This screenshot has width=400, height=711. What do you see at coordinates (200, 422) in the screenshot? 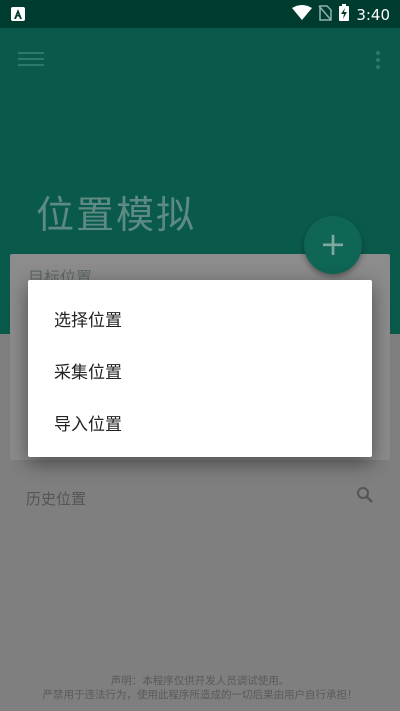
I see `import-location-option: 导入位置` at bounding box center [200, 422].